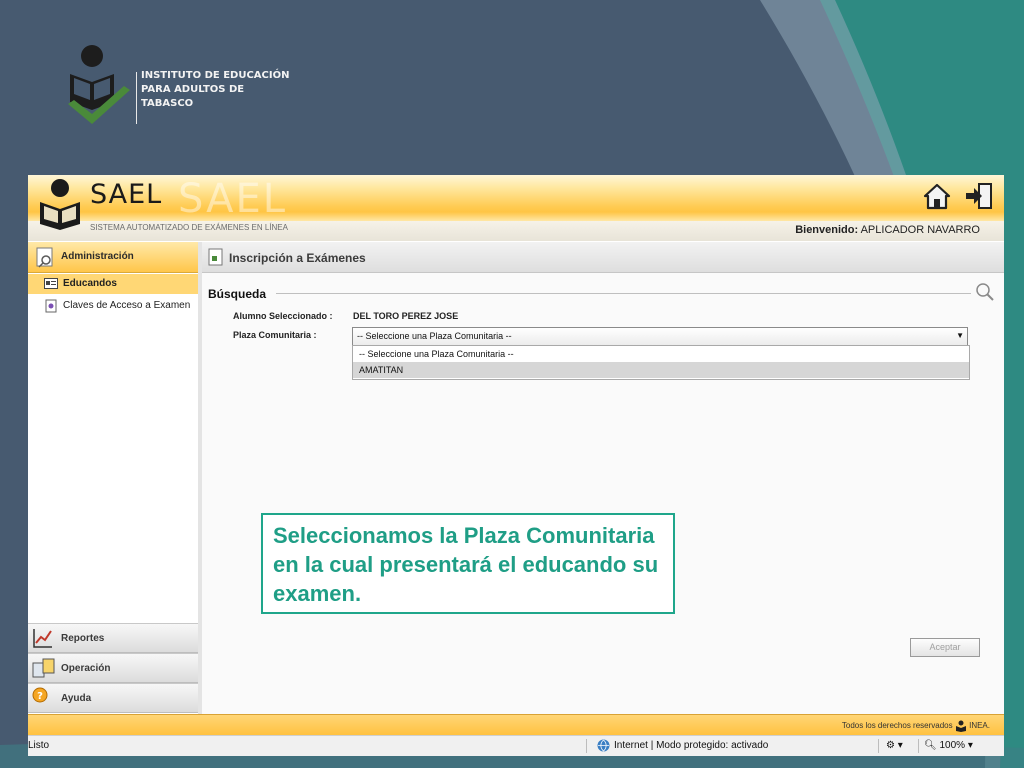  What do you see at coordinates (113, 668) in the screenshot?
I see `accordion-operacion: Operación` at bounding box center [113, 668].